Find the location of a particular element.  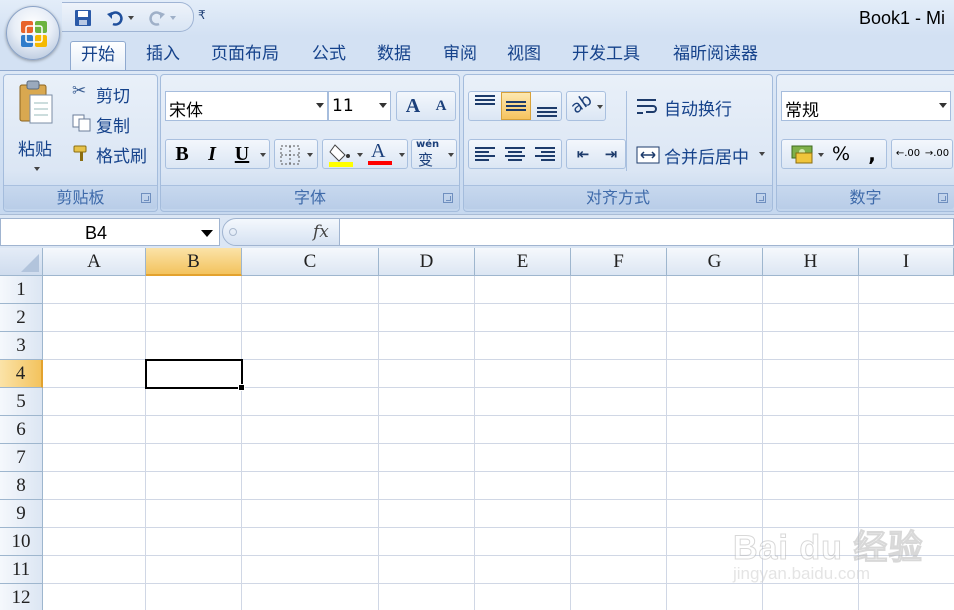

select-all-button is located at coordinates (21, 262).